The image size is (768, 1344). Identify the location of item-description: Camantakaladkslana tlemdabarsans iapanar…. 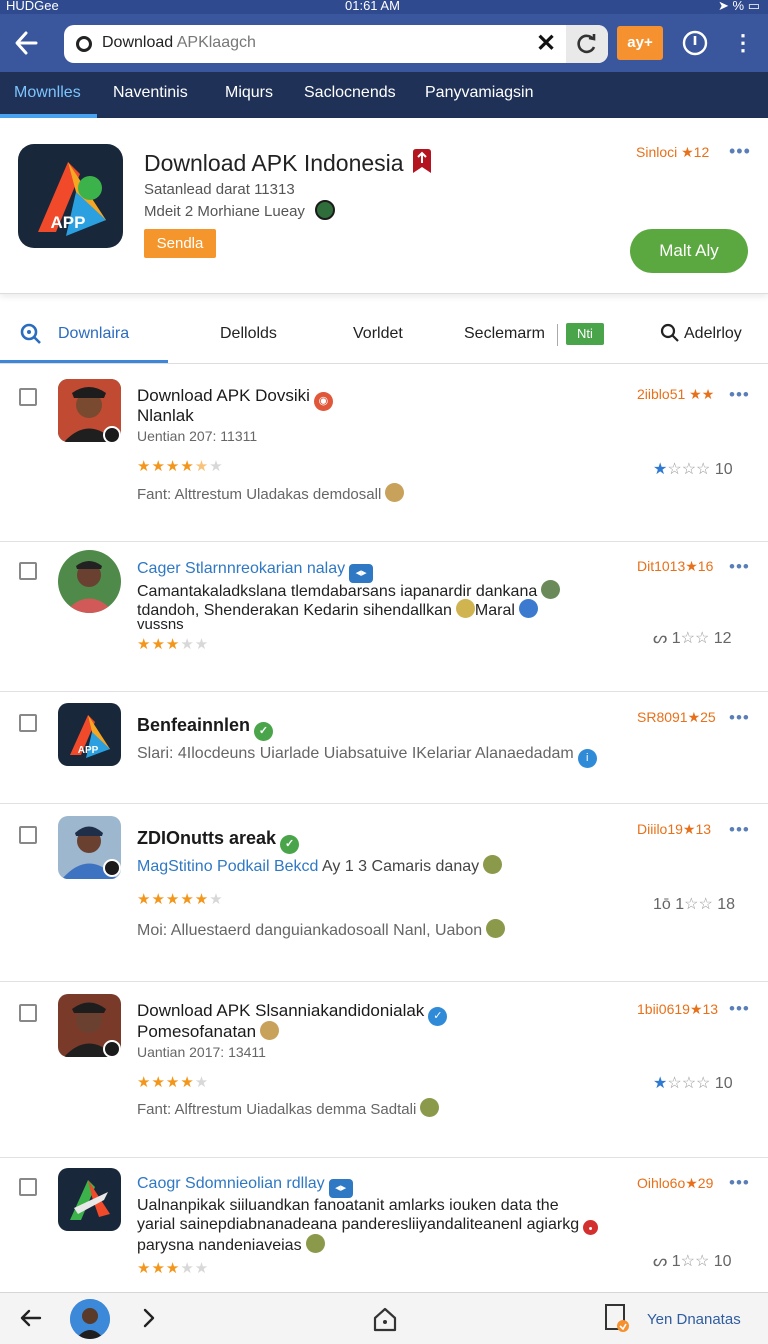
(349, 590).